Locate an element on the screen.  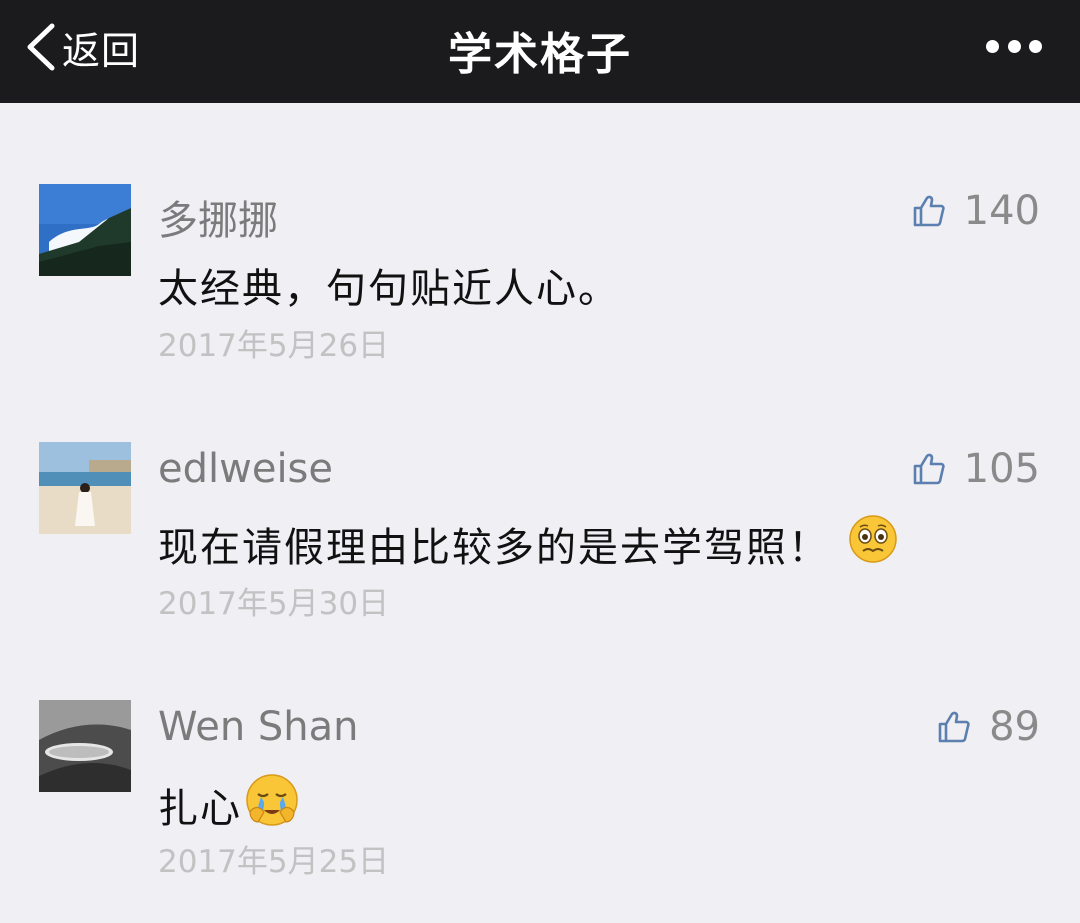
comment-nickname: Wen Shan is located at coordinates (258, 727).